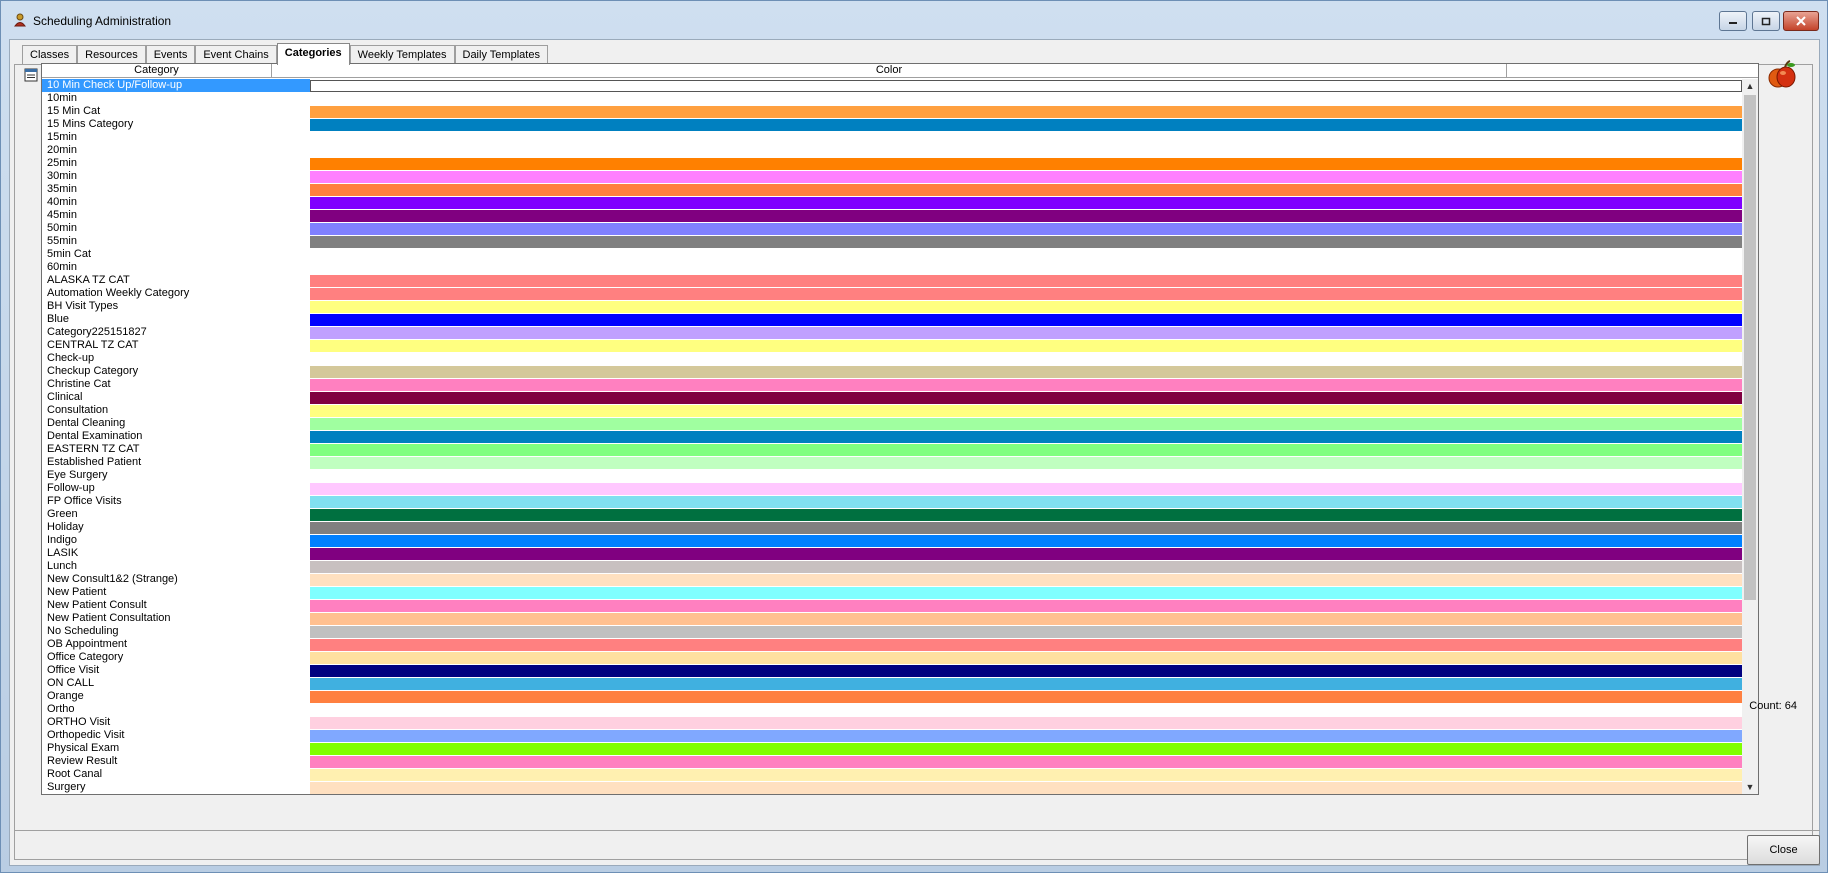 This screenshot has width=1828, height=873. I want to click on table-row: 35min, so click(892, 189).